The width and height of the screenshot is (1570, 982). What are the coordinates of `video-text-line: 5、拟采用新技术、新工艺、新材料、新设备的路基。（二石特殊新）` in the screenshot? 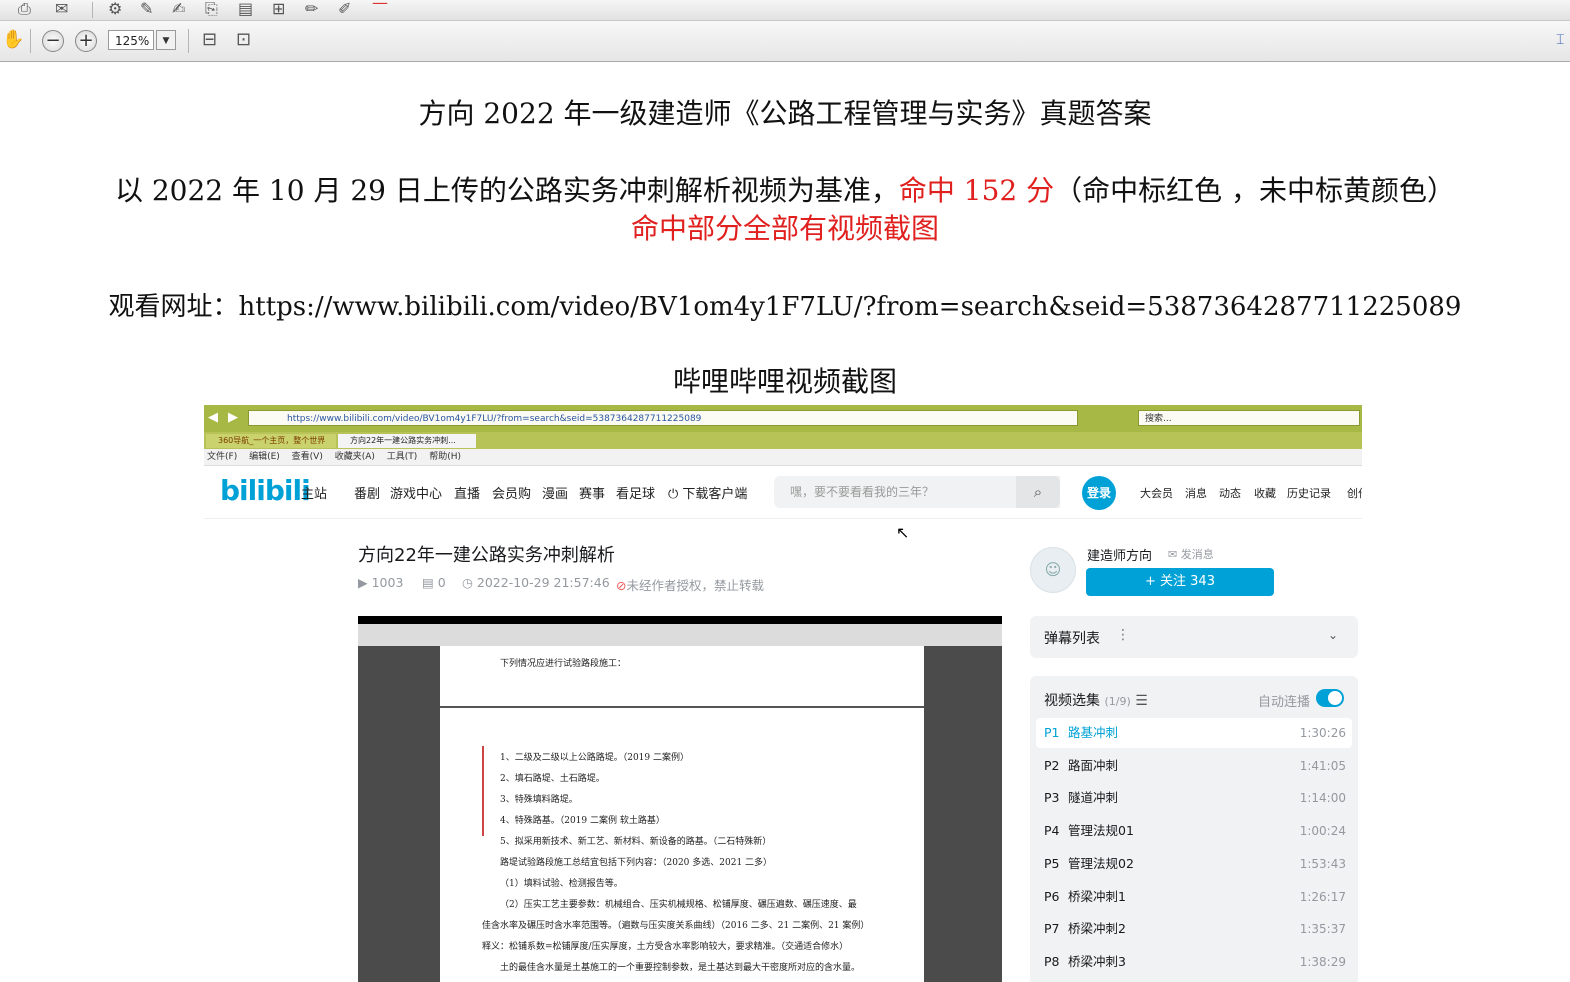 It's located at (636, 842).